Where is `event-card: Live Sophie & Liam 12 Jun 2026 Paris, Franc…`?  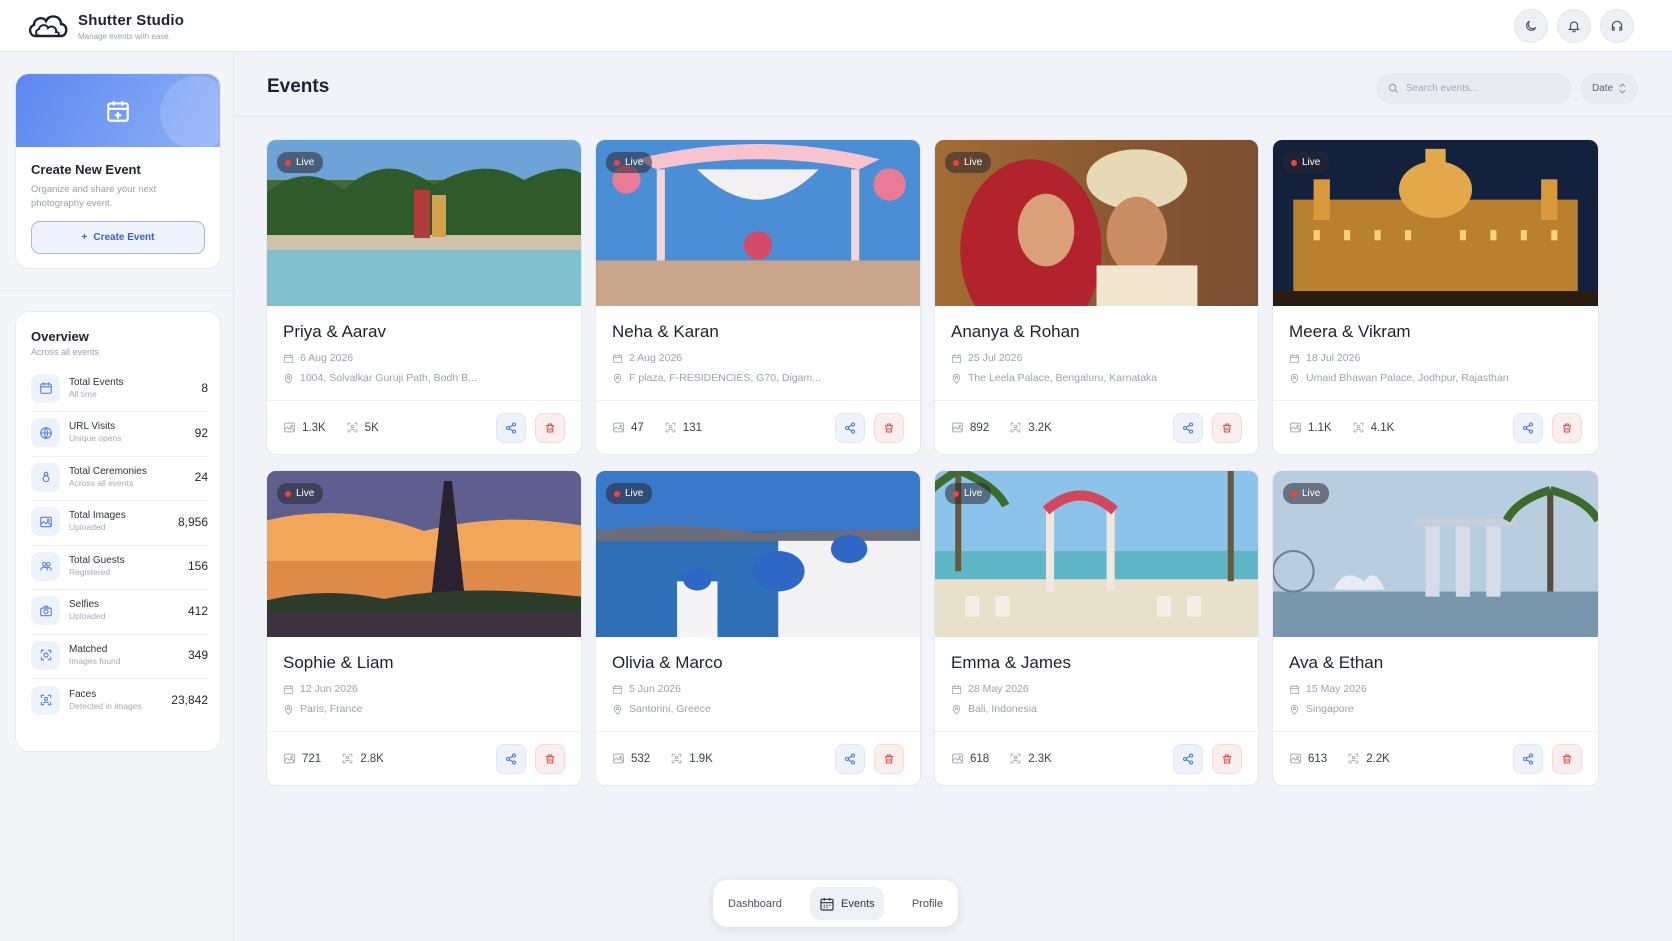 event-card: Live Sophie & Liam 12 Jun 2026 Paris, Franc… is located at coordinates (424, 628).